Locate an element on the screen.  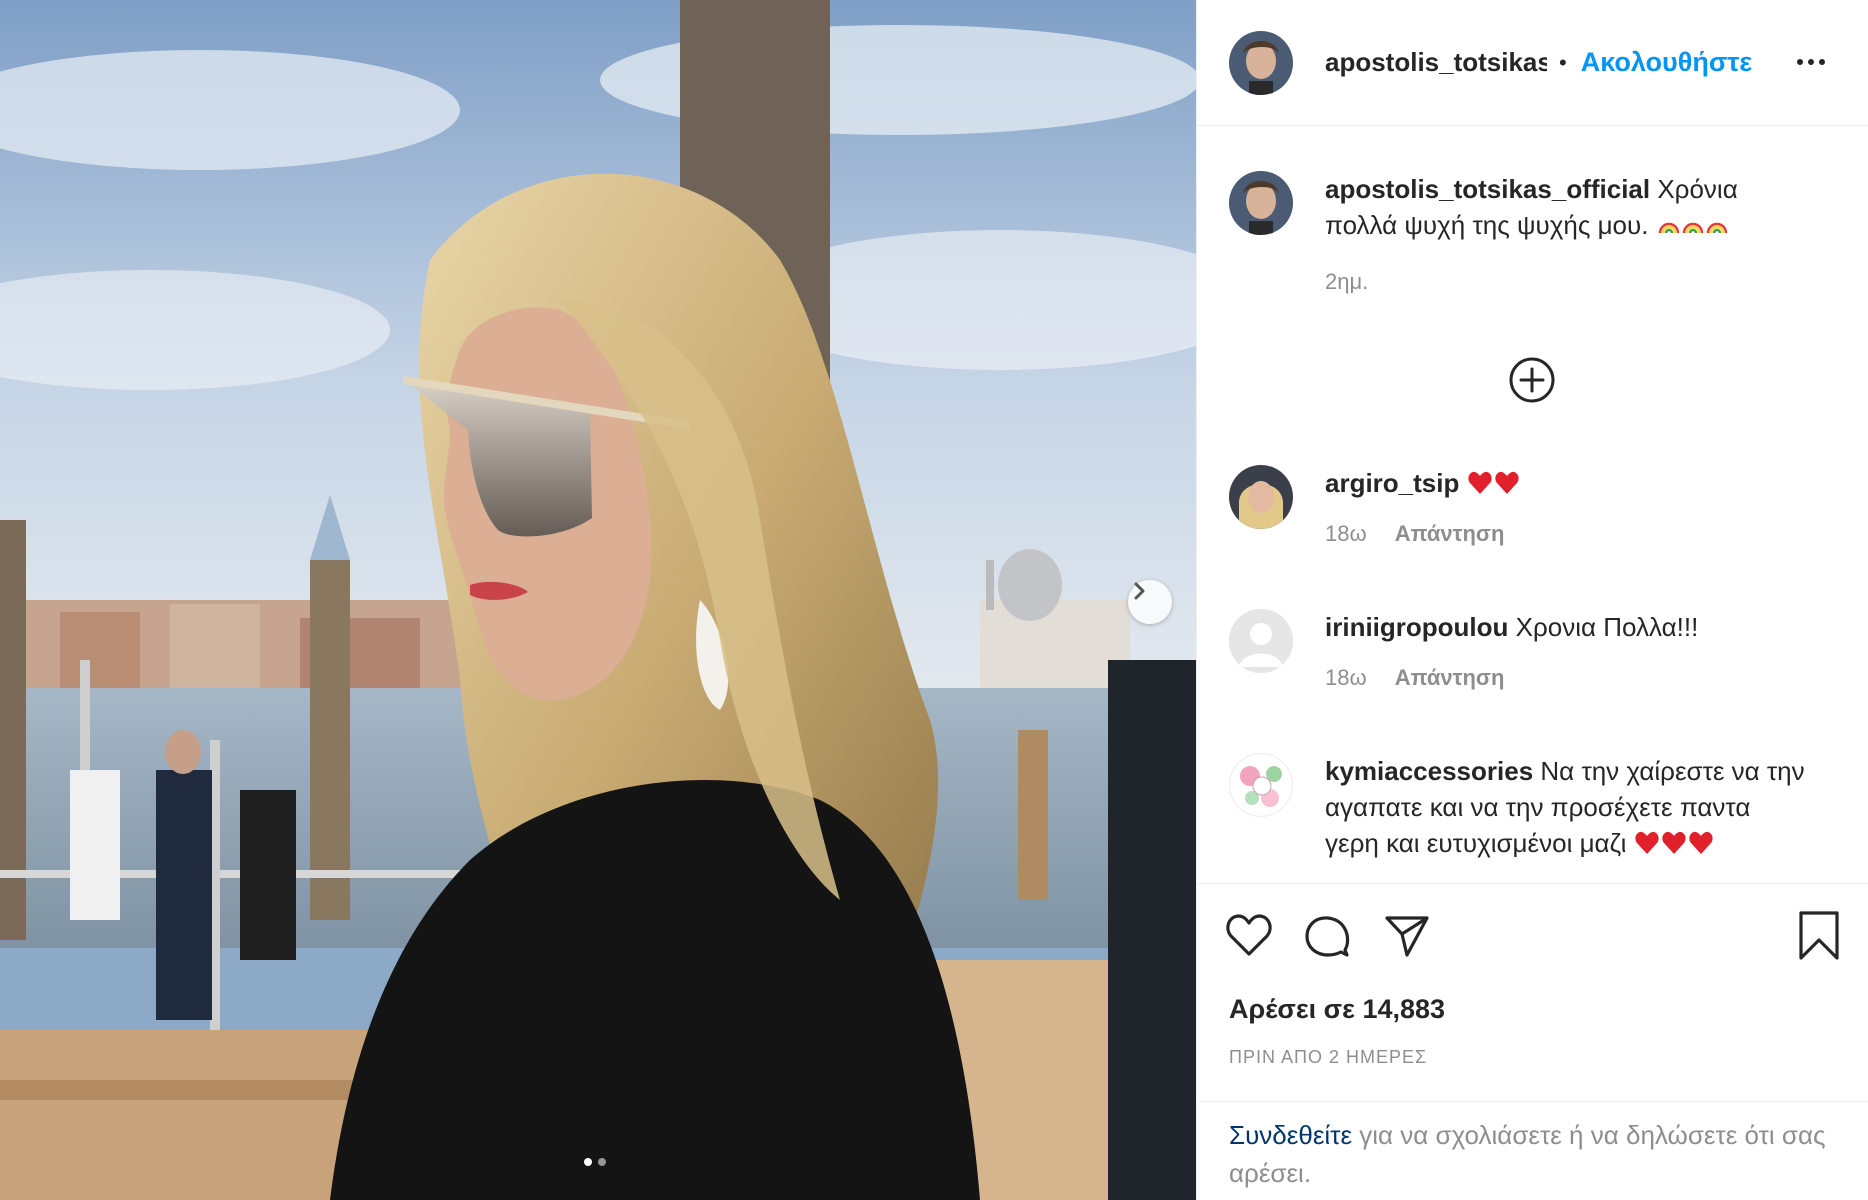
follow-button: Ακολουθήστε is located at coordinates (1666, 62).